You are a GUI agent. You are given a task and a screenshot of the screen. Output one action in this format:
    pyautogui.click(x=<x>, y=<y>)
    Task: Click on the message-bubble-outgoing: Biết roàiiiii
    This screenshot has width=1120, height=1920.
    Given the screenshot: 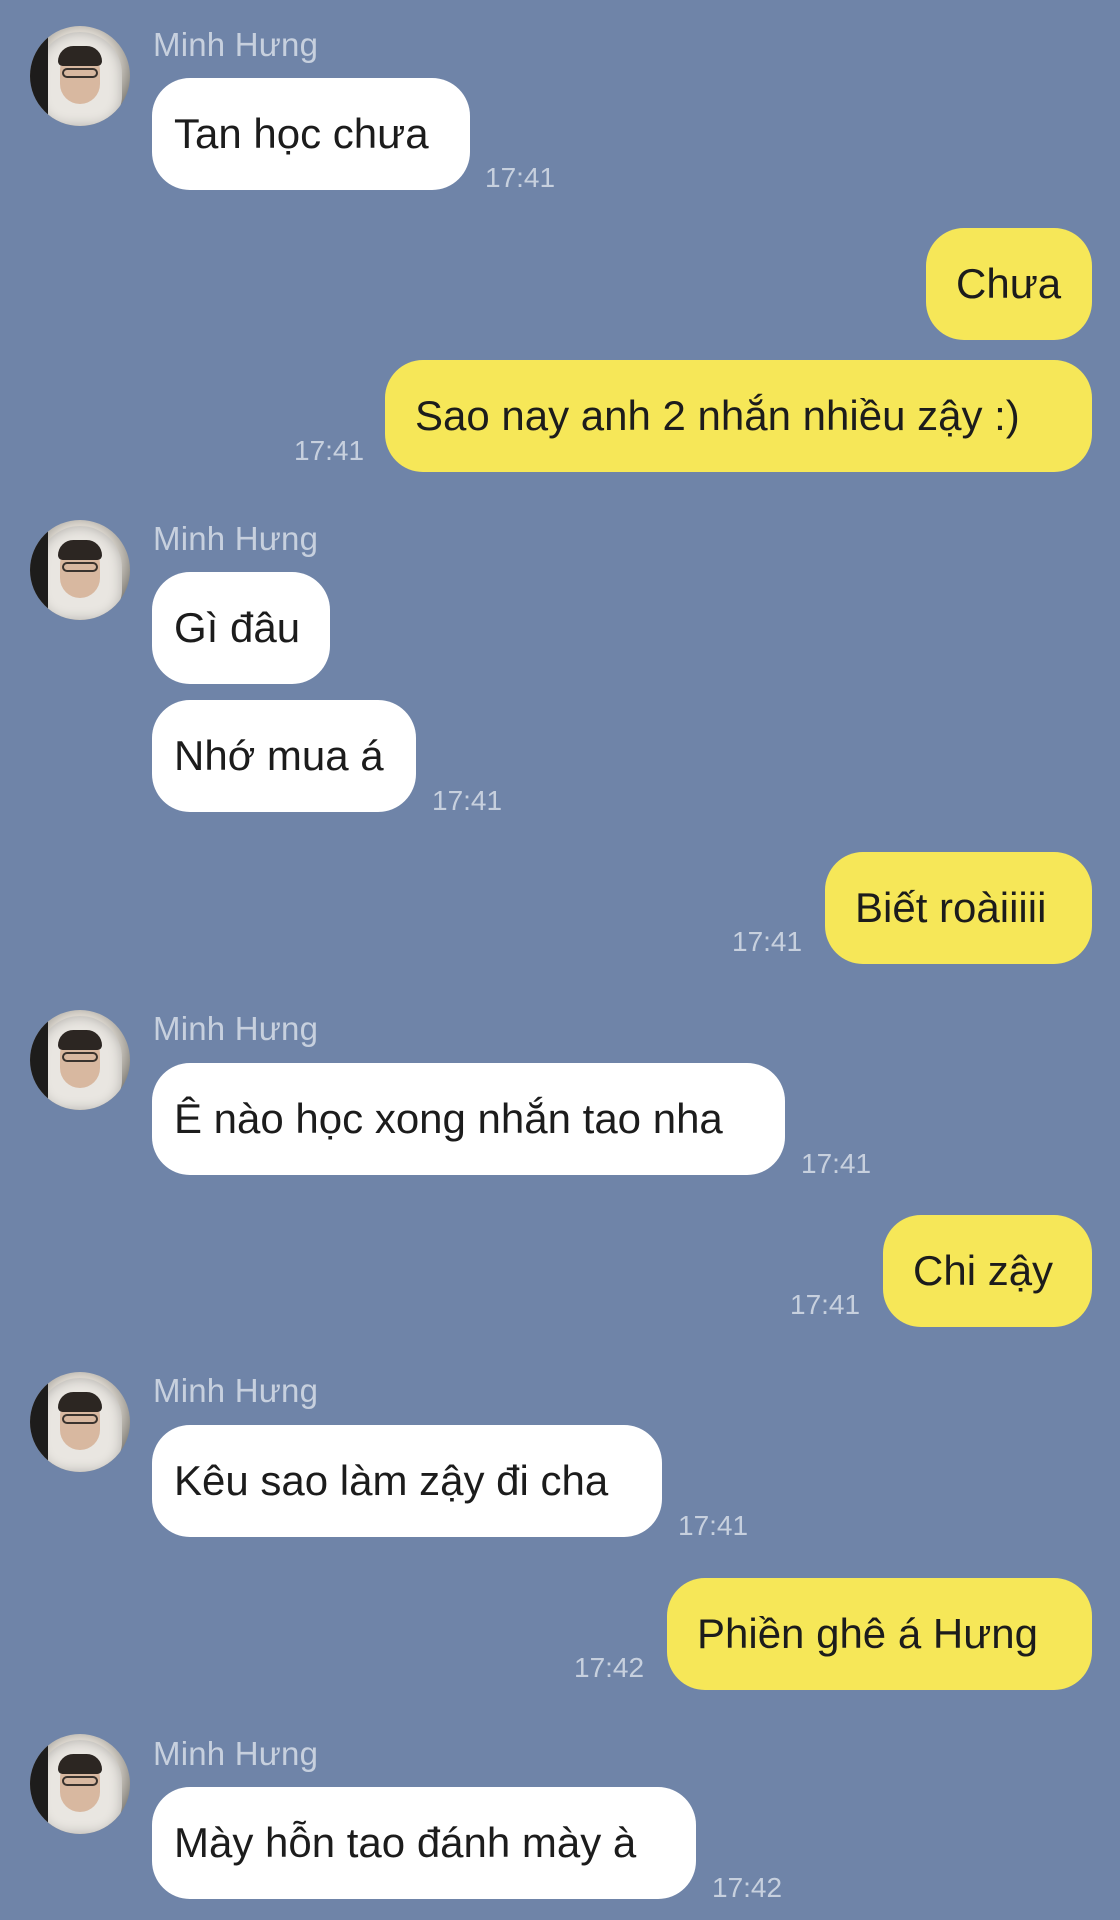 What is the action you would take?
    pyautogui.click(x=958, y=908)
    